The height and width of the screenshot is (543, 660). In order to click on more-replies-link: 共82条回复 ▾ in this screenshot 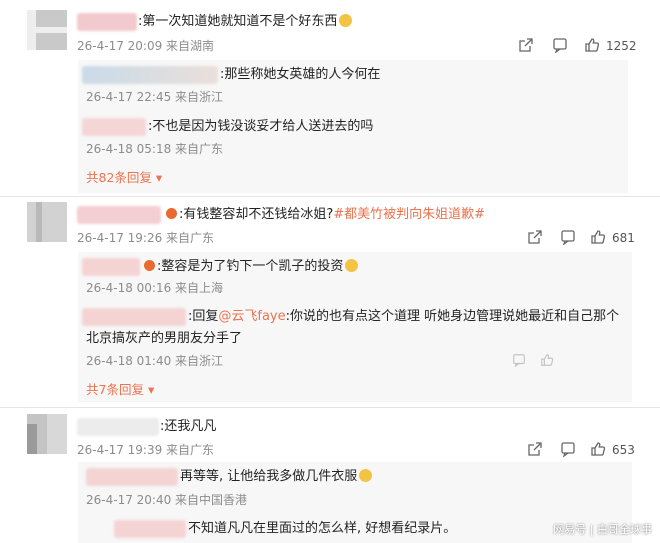, I will do `click(124, 178)`.